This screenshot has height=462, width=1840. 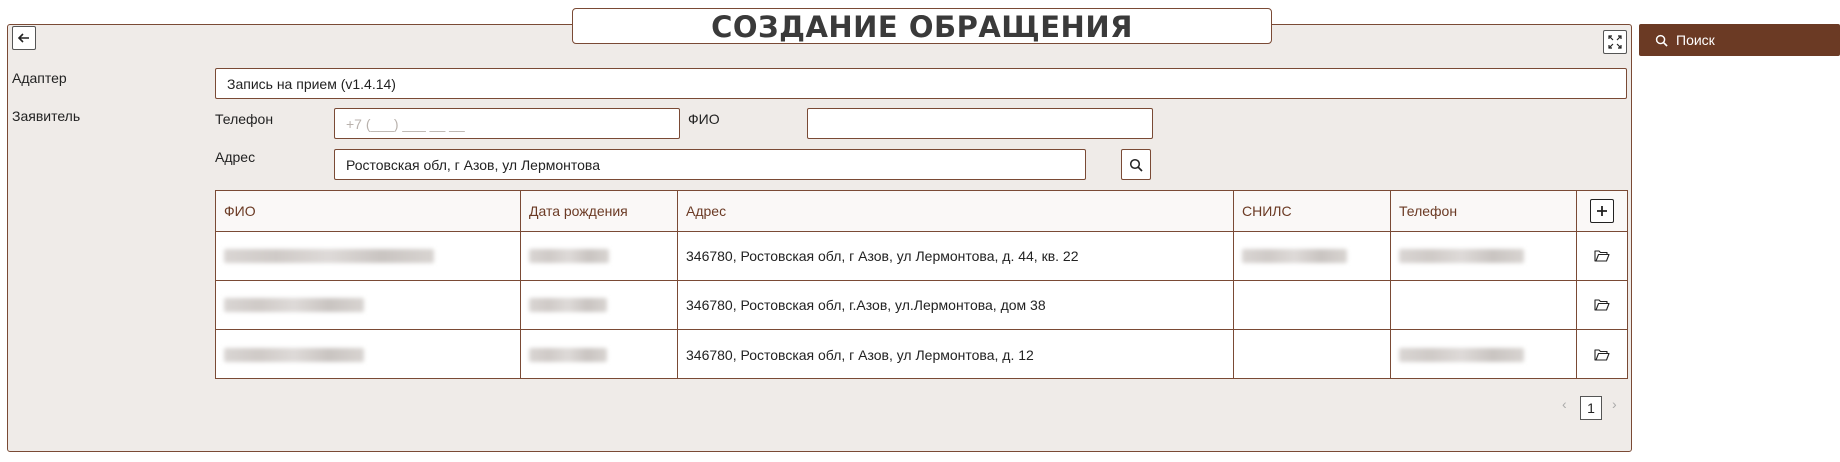 I want to click on back-button, so click(x=24, y=38).